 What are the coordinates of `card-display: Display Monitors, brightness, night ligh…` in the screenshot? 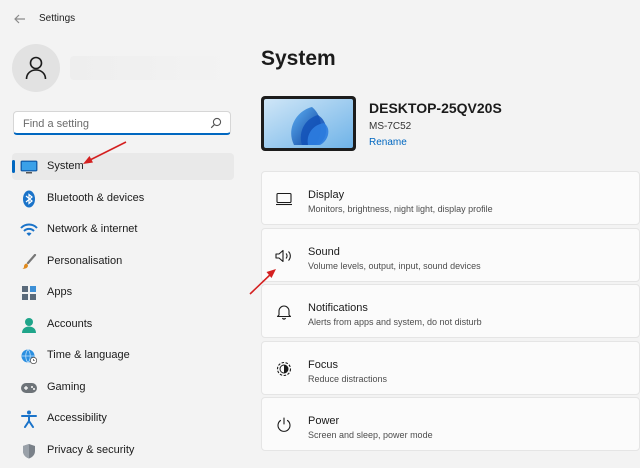 It's located at (450, 198).